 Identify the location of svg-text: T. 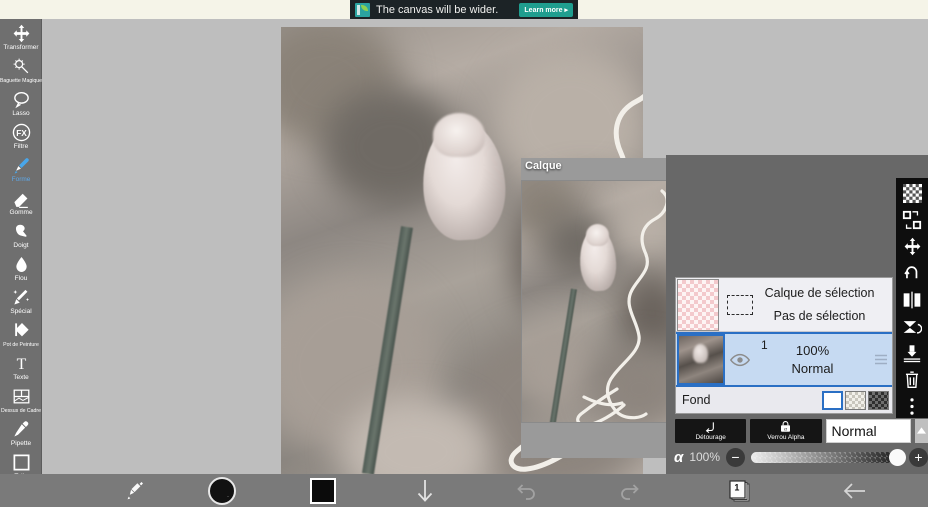
(21, 364).